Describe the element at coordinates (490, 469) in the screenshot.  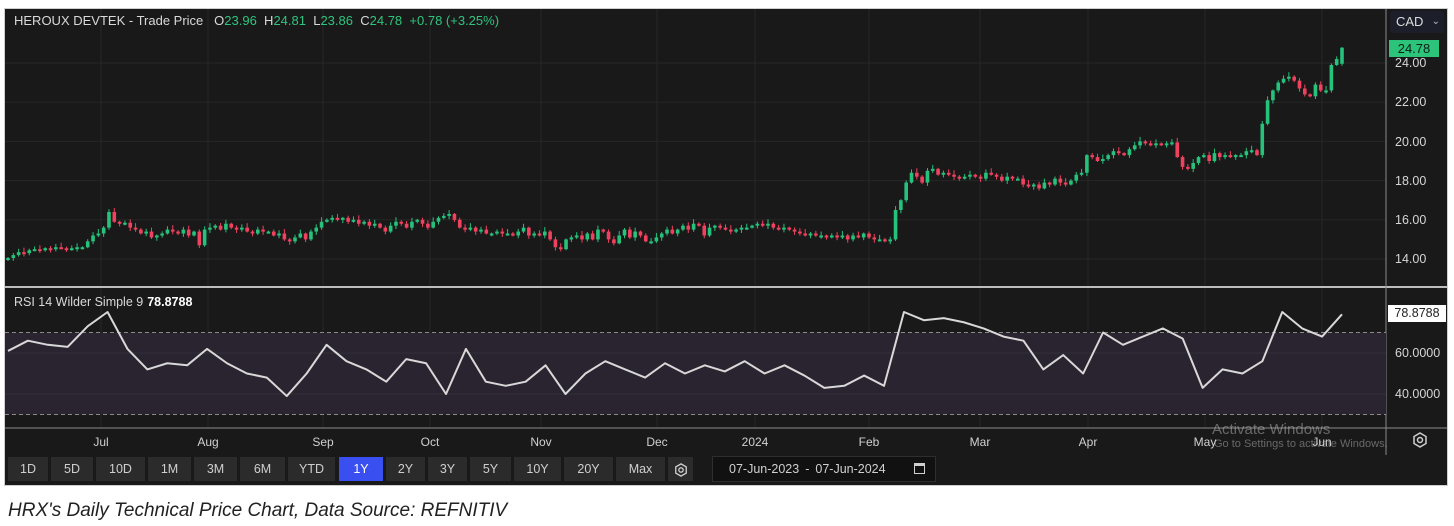
I see `range-5y-button: 5Y` at that location.